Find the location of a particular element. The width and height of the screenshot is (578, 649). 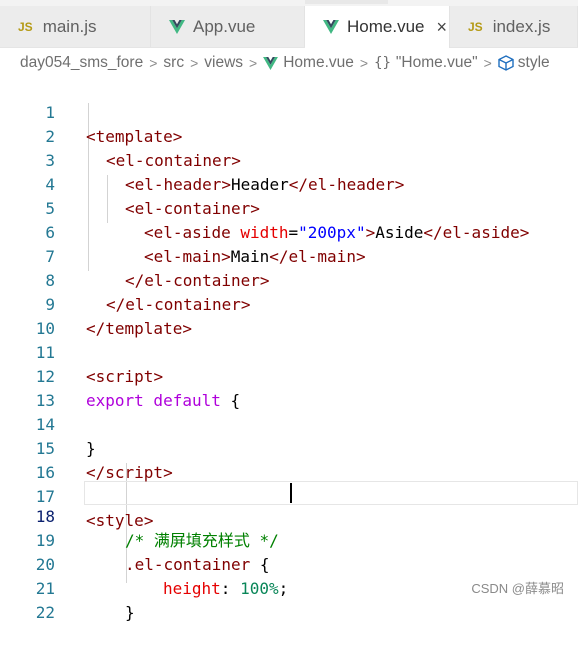

watermark: CSDN @薛慕昭 is located at coordinates (517, 588).